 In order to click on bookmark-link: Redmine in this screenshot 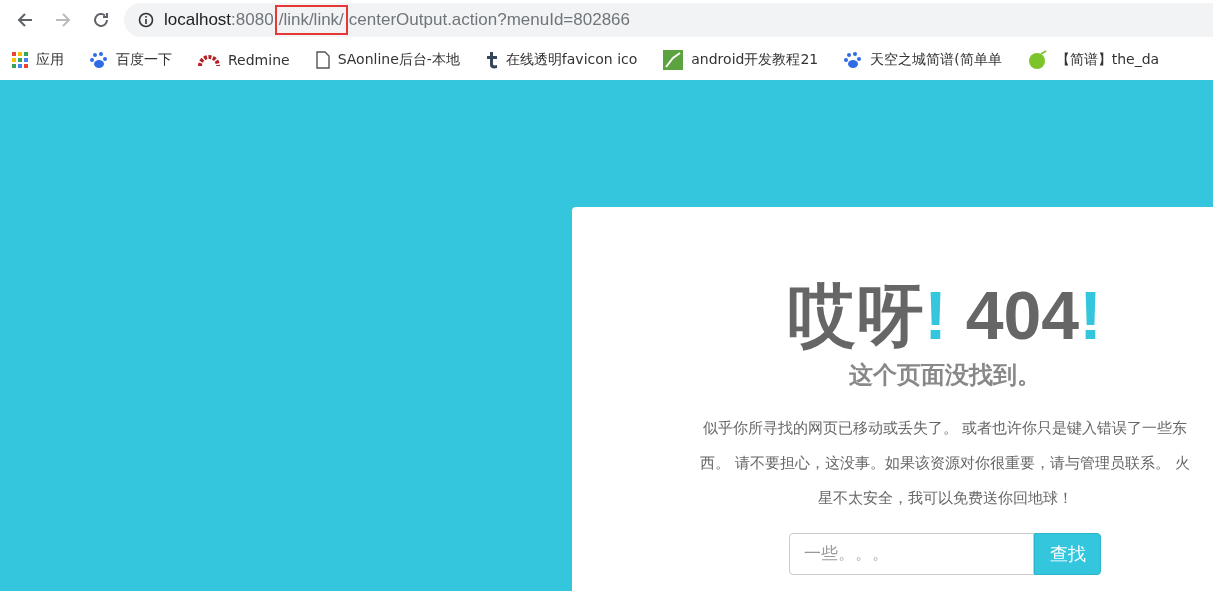, I will do `click(259, 60)`.